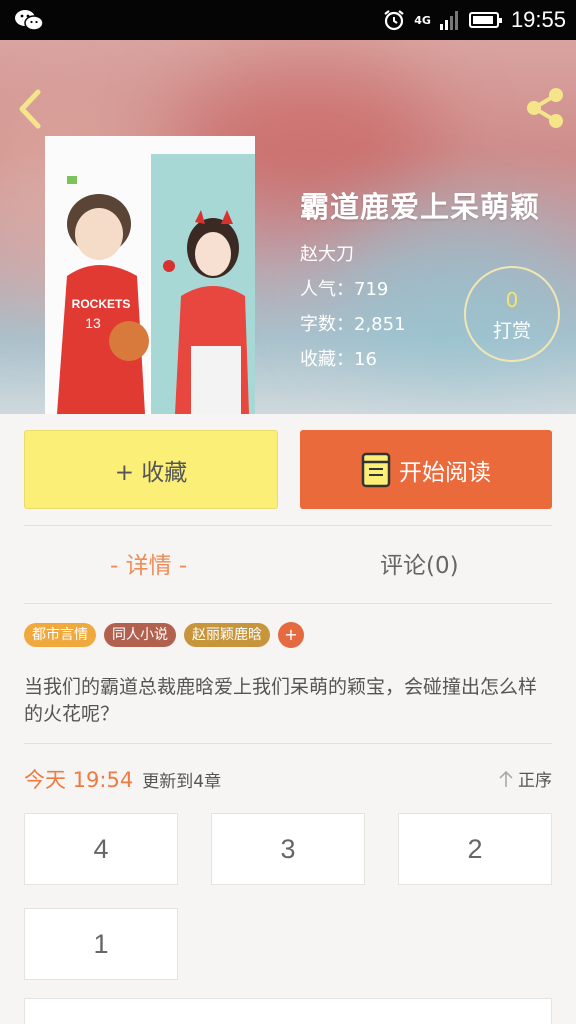 This screenshot has width=576, height=1024. Describe the element at coordinates (448, 20) in the screenshot. I see `signal-icon` at that location.